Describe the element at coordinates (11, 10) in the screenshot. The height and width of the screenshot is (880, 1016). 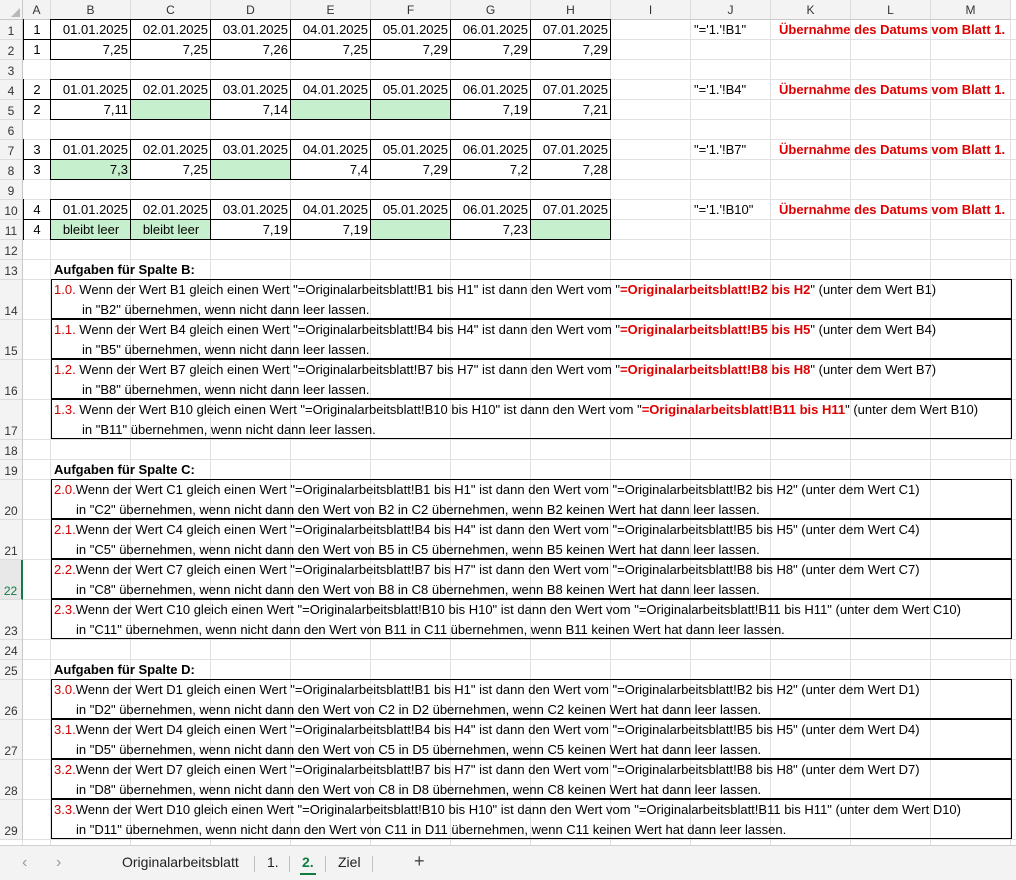
I see `select-all-corner` at that location.